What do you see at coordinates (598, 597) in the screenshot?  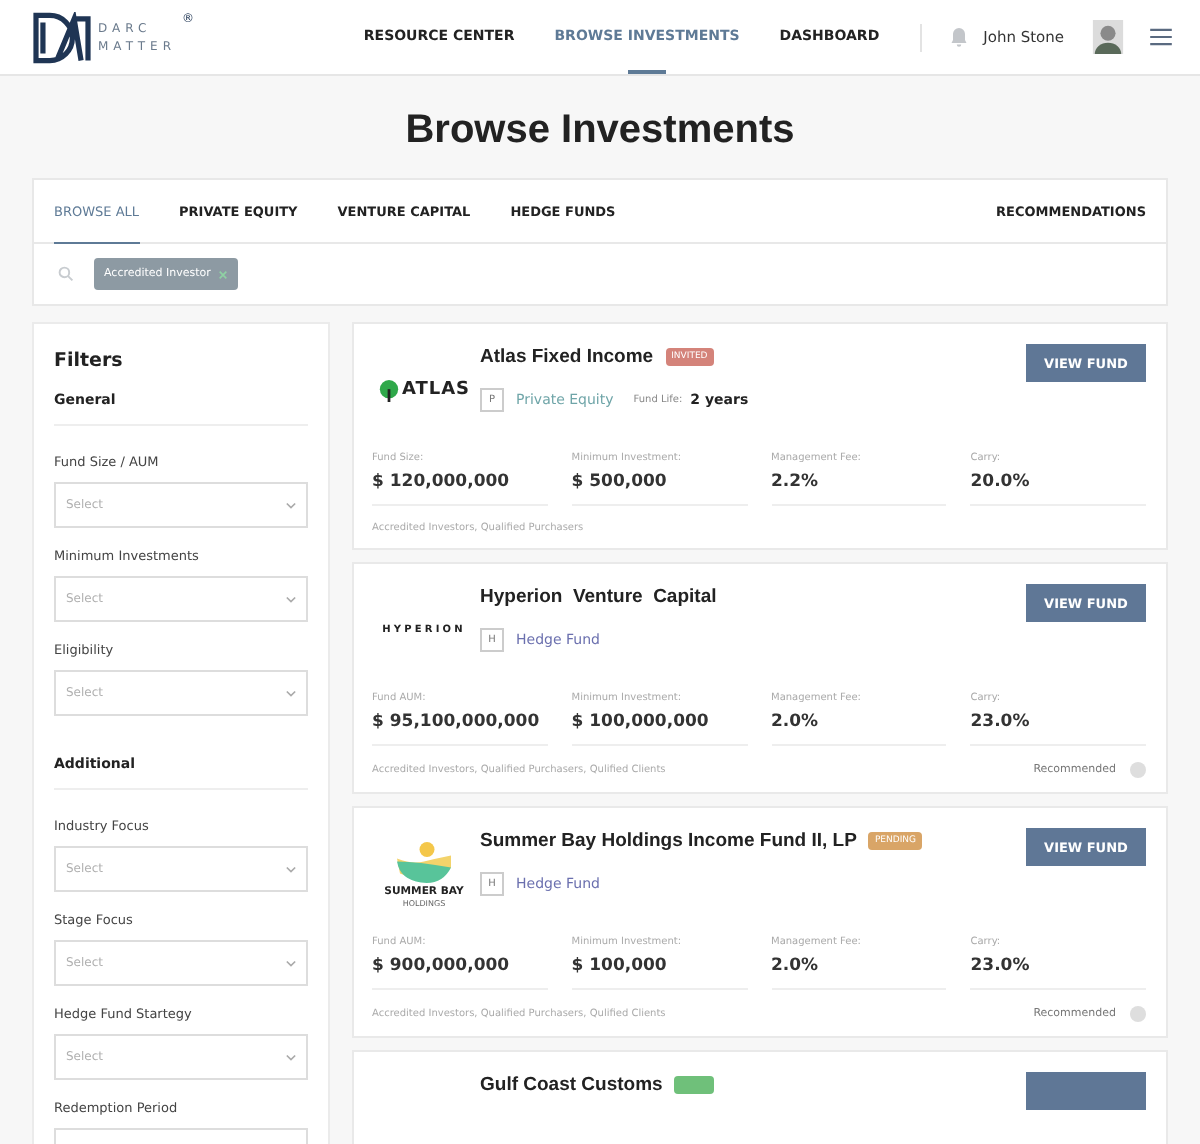 I see `fund-name: Hyperion Venture Capital` at bounding box center [598, 597].